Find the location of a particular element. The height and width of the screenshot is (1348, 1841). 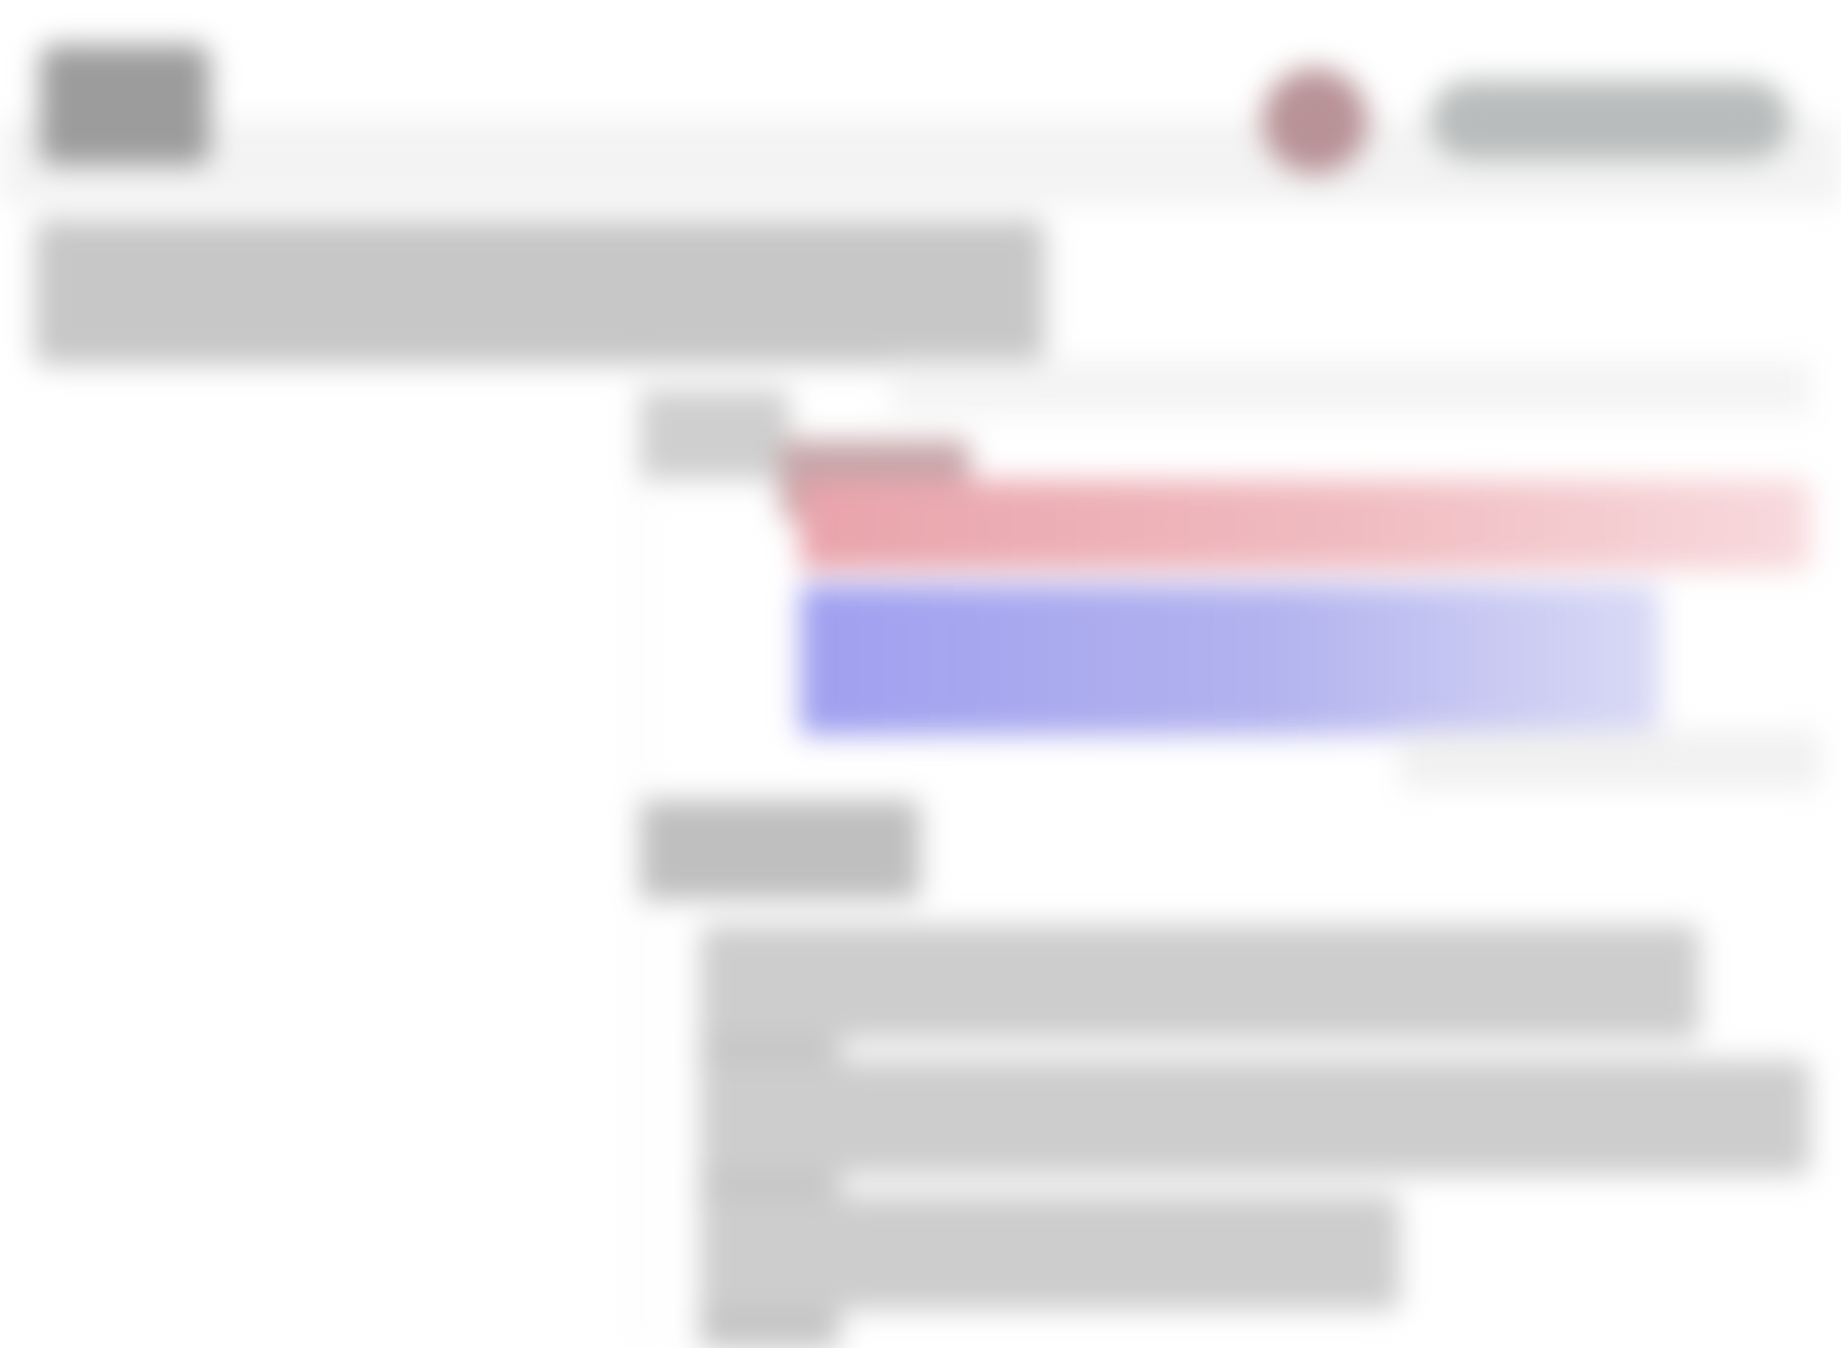

section-heading is located at coordinates (715, 435).